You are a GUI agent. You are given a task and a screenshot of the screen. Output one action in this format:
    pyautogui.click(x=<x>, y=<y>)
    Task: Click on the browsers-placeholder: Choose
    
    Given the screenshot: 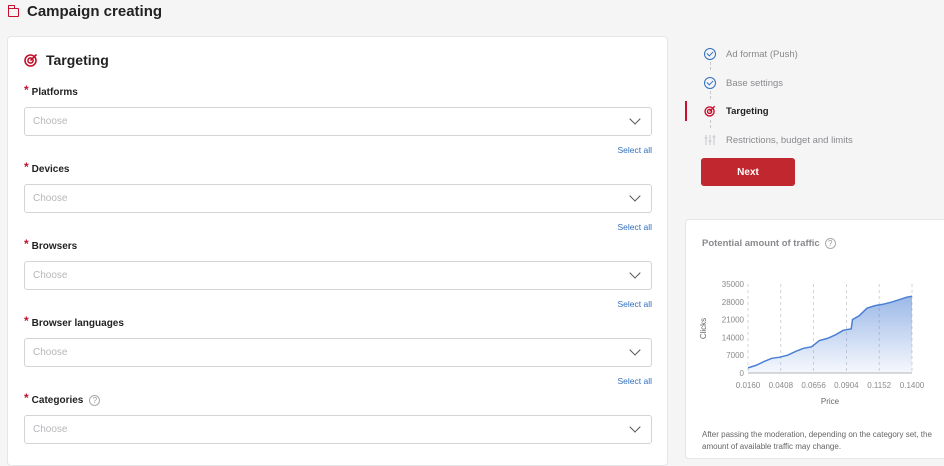 What is the action you would take?
    pyautogui.click(x=50, y=275)
    